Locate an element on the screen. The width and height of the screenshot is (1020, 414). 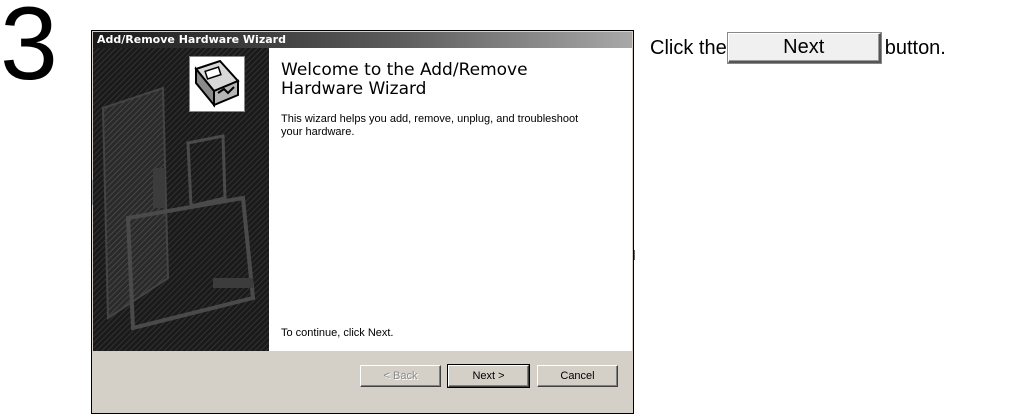
next-button: Next > is located at coordinates (488, 376).